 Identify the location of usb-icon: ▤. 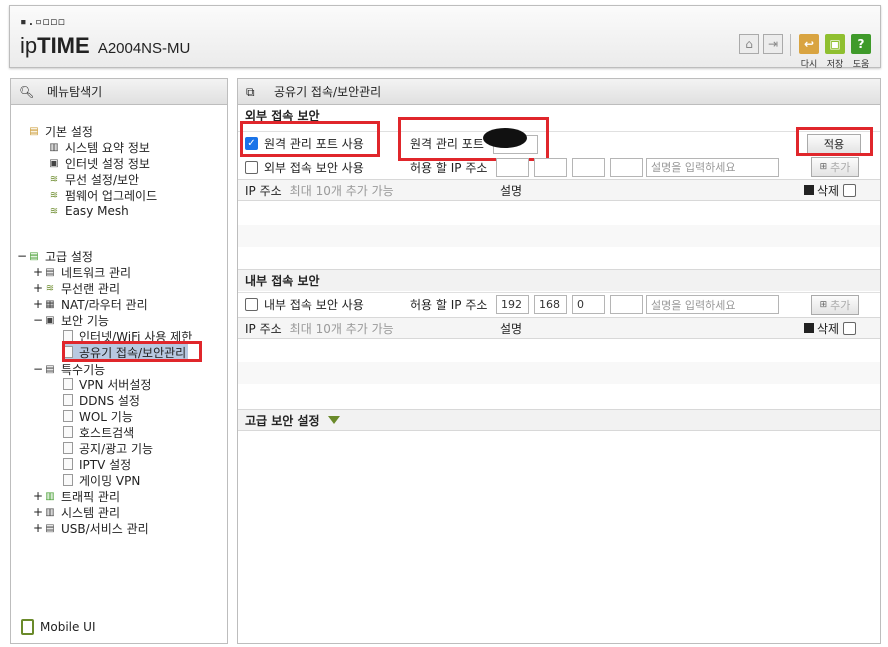
(50, 528).